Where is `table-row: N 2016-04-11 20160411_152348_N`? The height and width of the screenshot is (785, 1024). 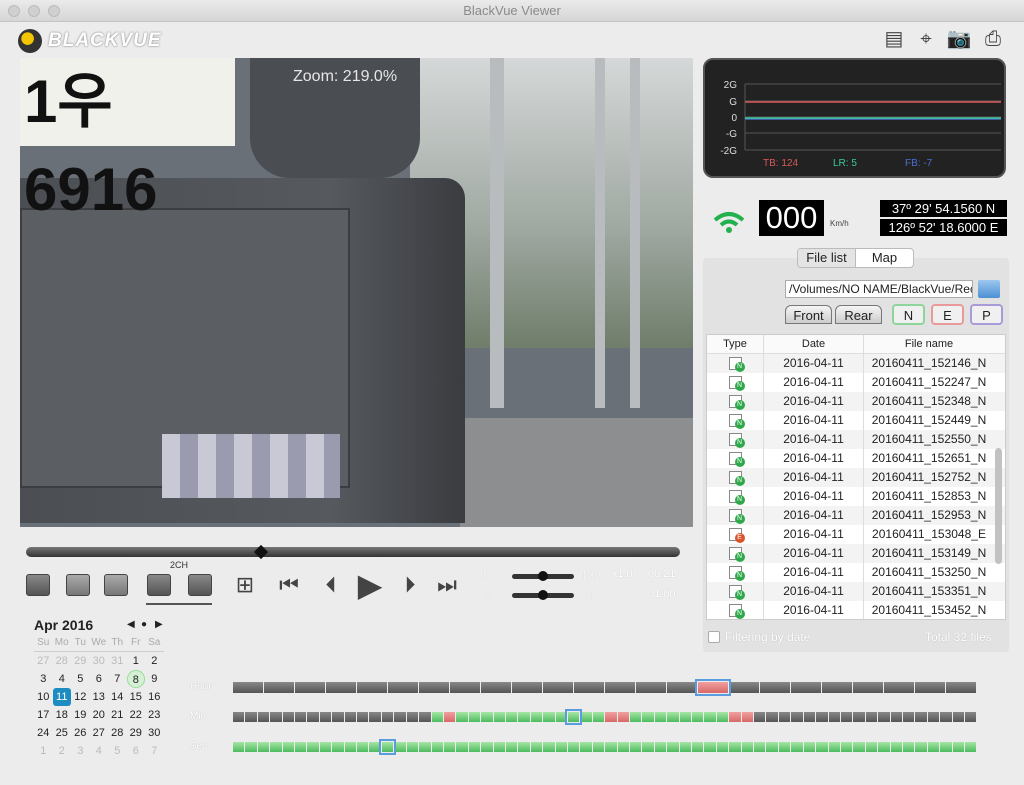
table-row: N 2016-04-11 20160411_152348_N is located at coordinates (856, 401).